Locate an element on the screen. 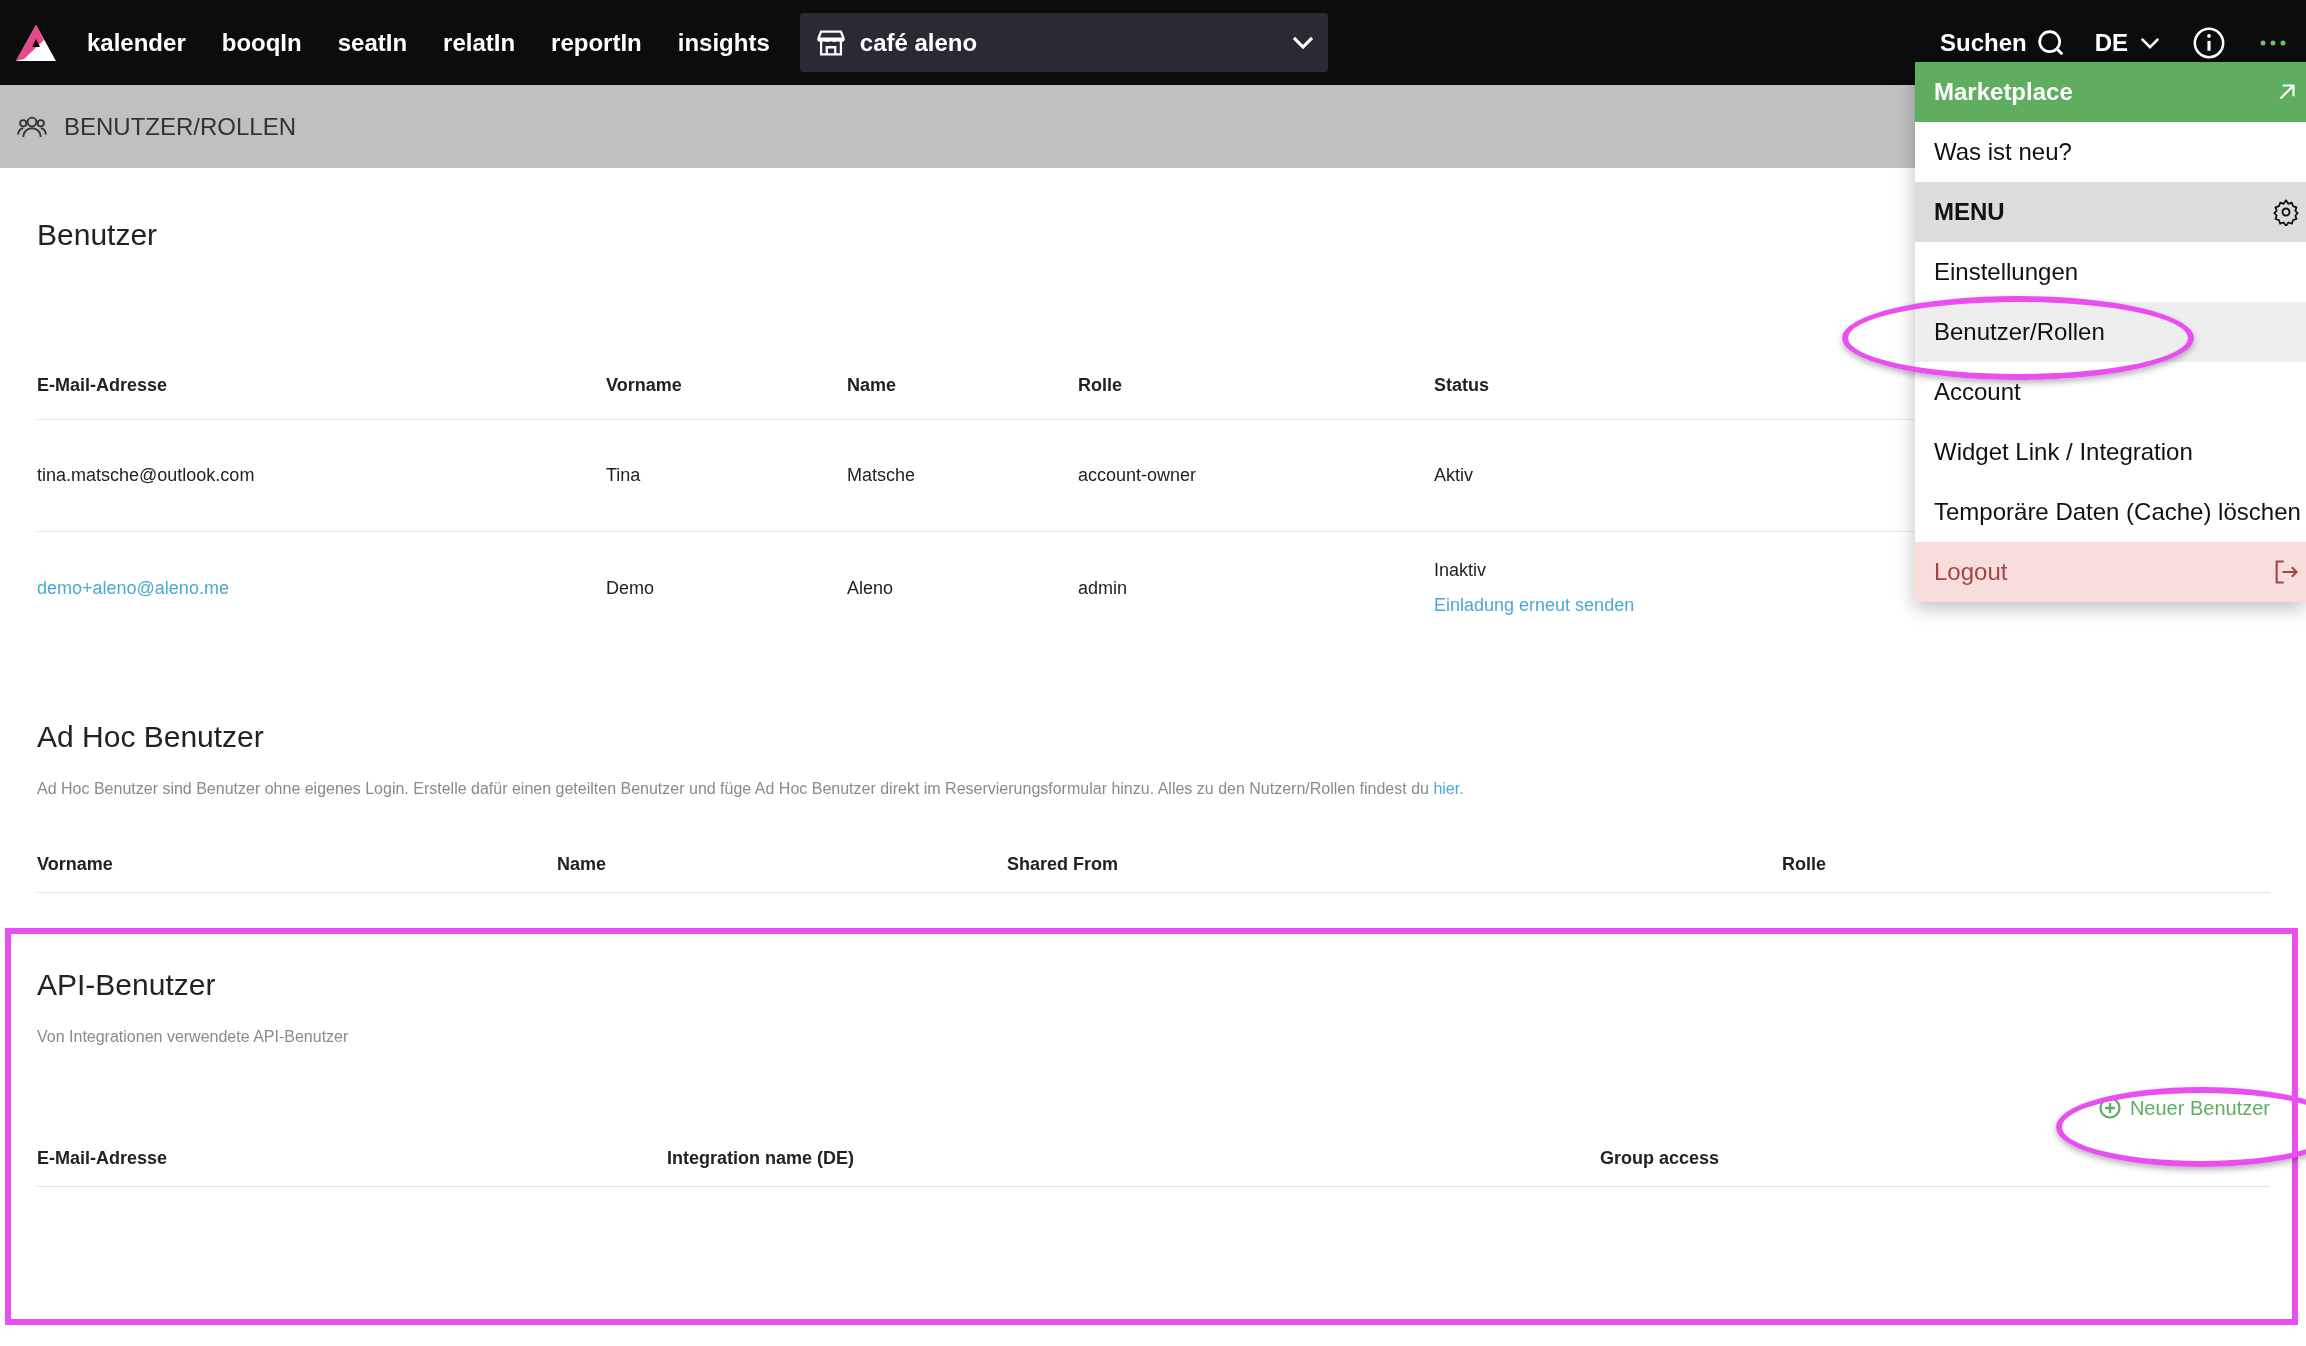 The width and height of the screenshot is (2306, 1346). column-header: Status is located at coordinates (1462, 385).